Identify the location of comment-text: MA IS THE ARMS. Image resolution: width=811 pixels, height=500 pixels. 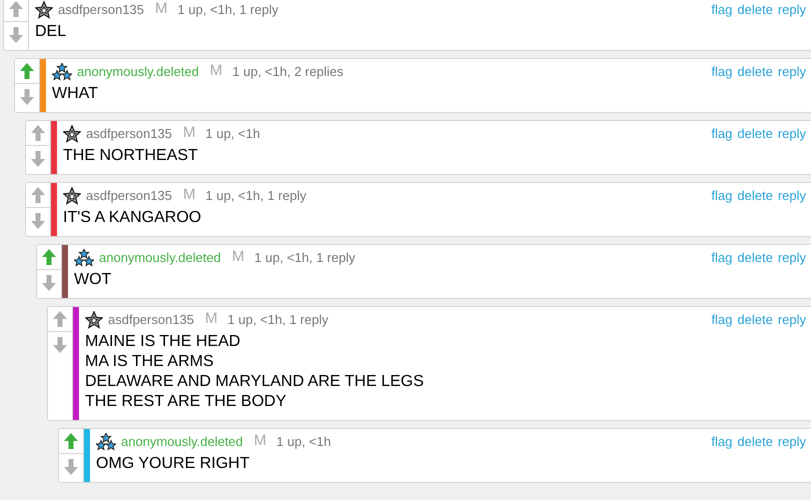
(150, 362).